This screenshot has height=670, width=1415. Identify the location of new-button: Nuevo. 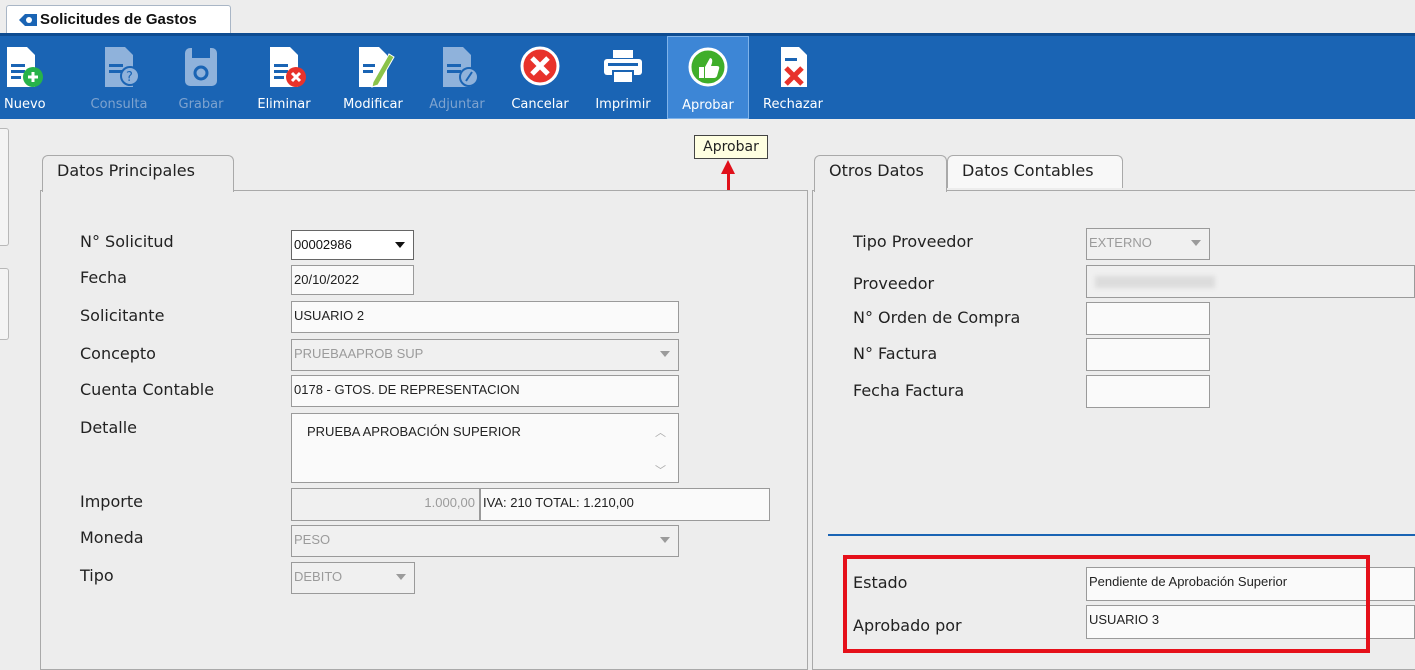
(25, 77).